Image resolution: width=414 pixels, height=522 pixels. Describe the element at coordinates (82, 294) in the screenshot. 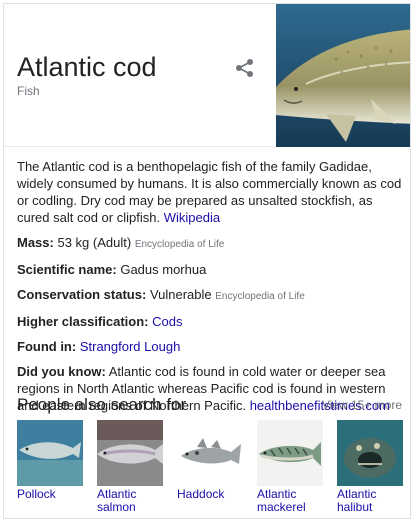

I see `fact-label: Conservation status:` at that location.